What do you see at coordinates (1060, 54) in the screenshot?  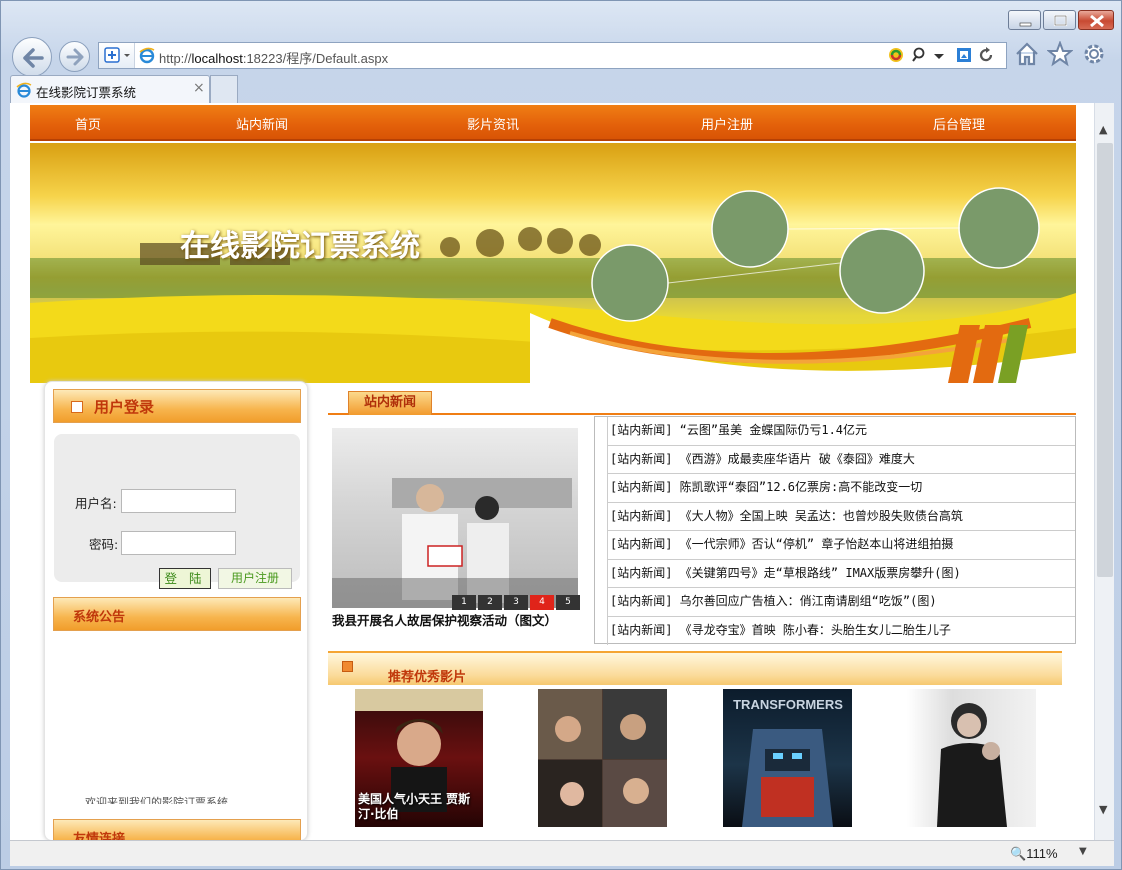 I see `favorites-star-icon` at bounding box center [1060, 54].